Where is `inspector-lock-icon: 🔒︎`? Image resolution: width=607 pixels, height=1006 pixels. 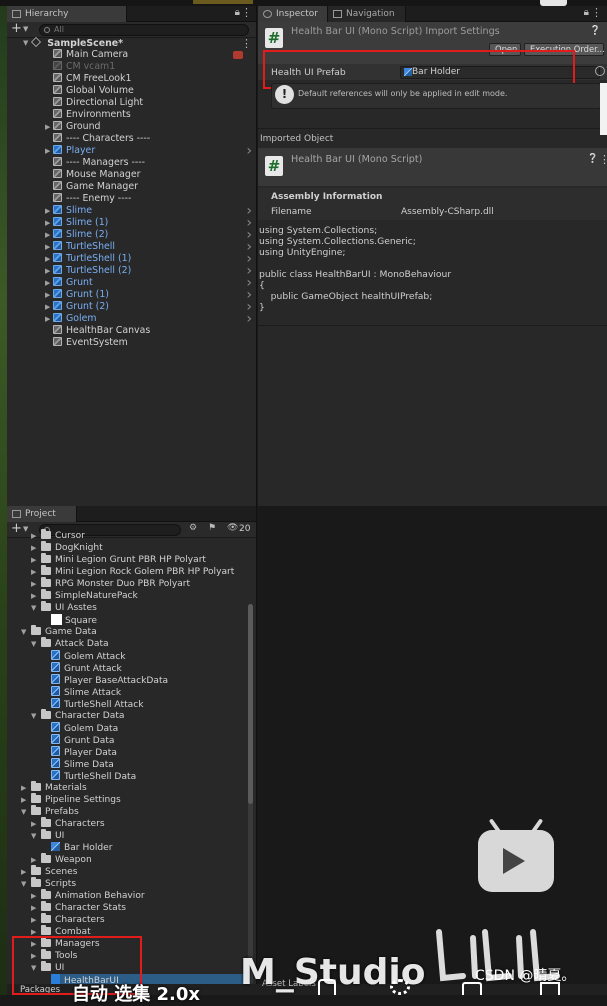 inspector-lock-icon: 🔒︎ is located at coordinates (586, 12).